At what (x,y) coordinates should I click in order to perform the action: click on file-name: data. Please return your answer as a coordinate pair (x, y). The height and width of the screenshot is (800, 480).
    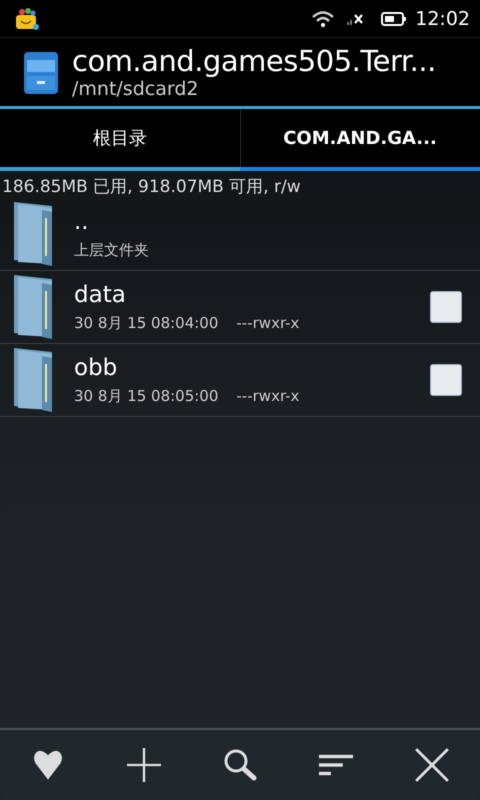
    Looking at the image, I should click on (100, 295).